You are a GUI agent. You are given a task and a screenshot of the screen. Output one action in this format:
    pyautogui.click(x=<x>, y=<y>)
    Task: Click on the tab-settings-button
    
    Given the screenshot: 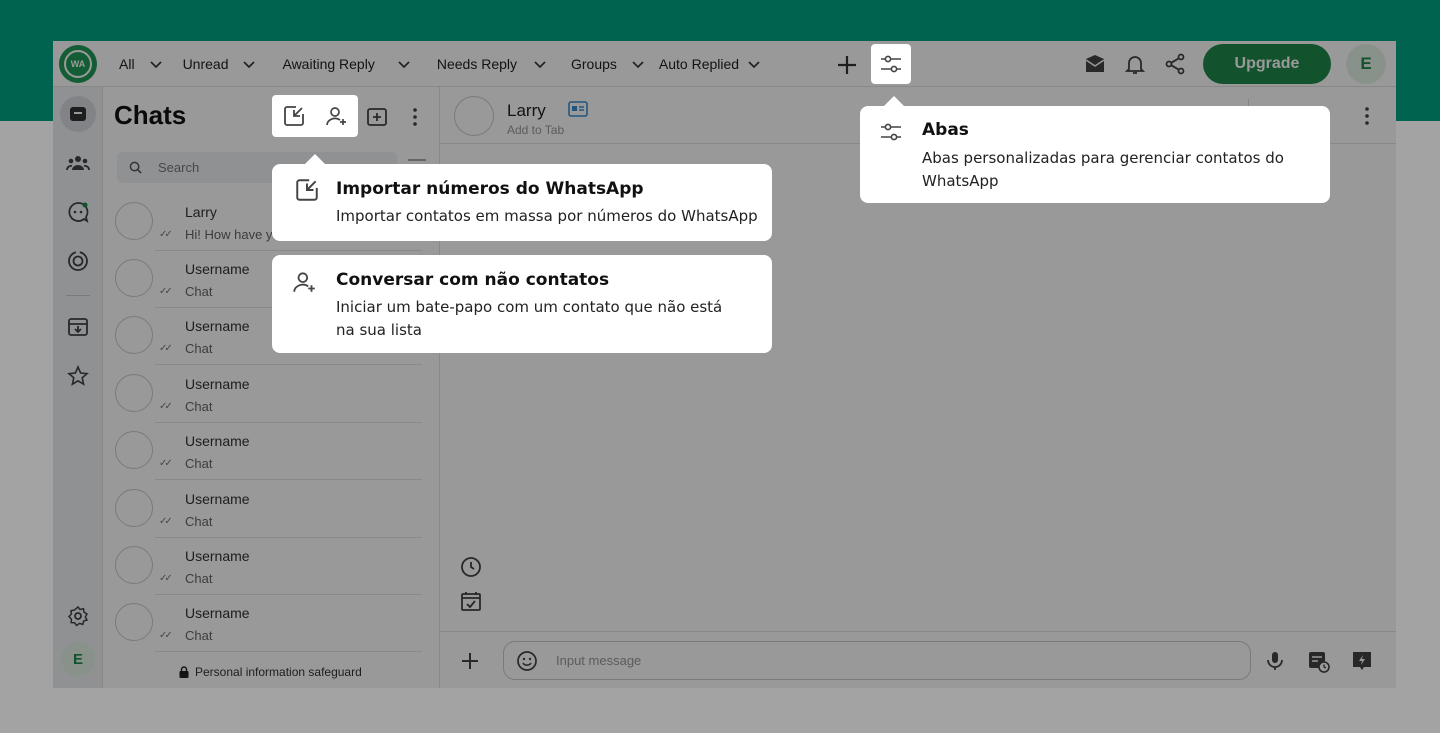 What is the action you would take?
    pyautogui.click(x=891, y=64)
    